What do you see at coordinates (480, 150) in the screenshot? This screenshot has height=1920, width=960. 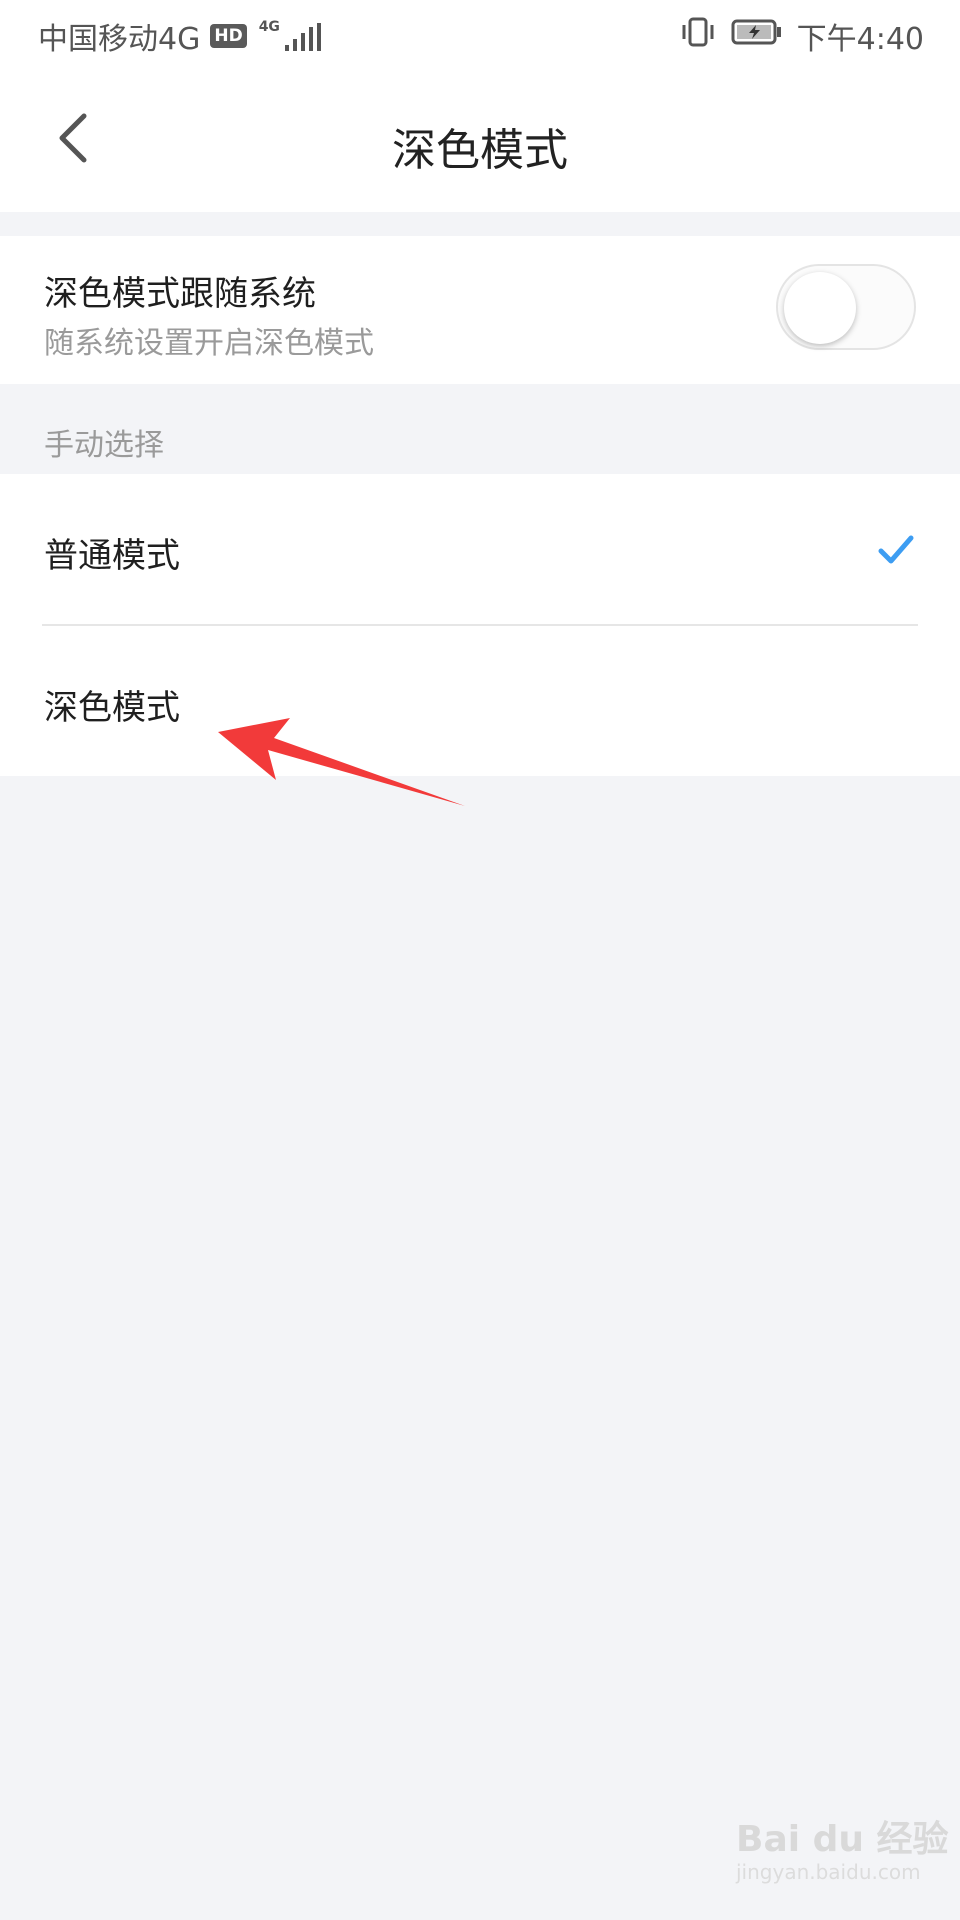 I see `page-title: 深色模式` at bounding box center [480, 150].